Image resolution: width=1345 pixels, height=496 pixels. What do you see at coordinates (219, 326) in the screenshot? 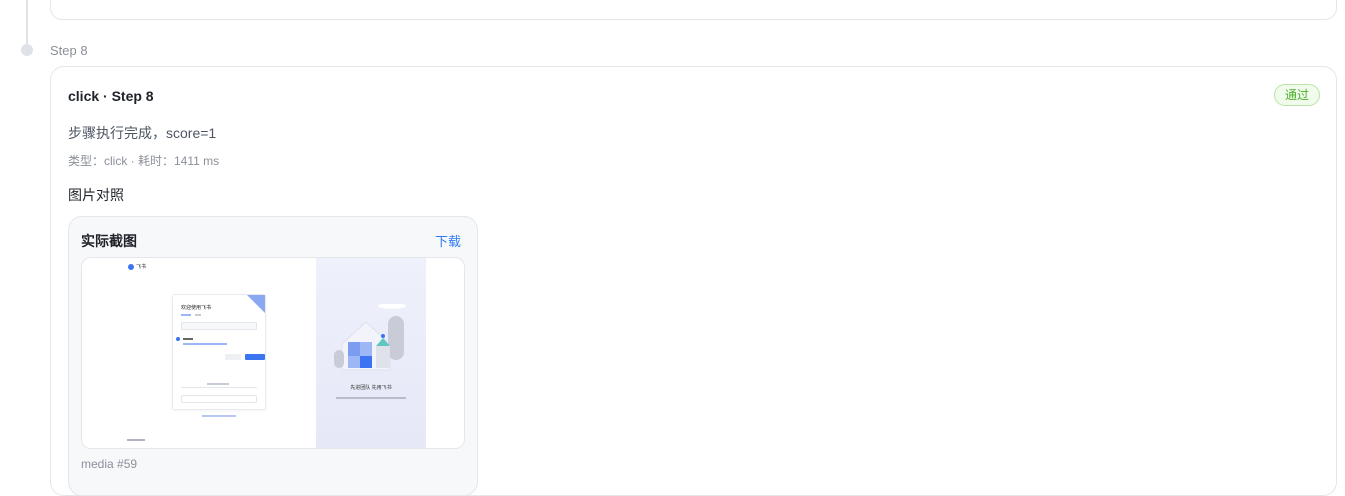
I see `thumbnail-phone-input` at bounding box center [219, 326].